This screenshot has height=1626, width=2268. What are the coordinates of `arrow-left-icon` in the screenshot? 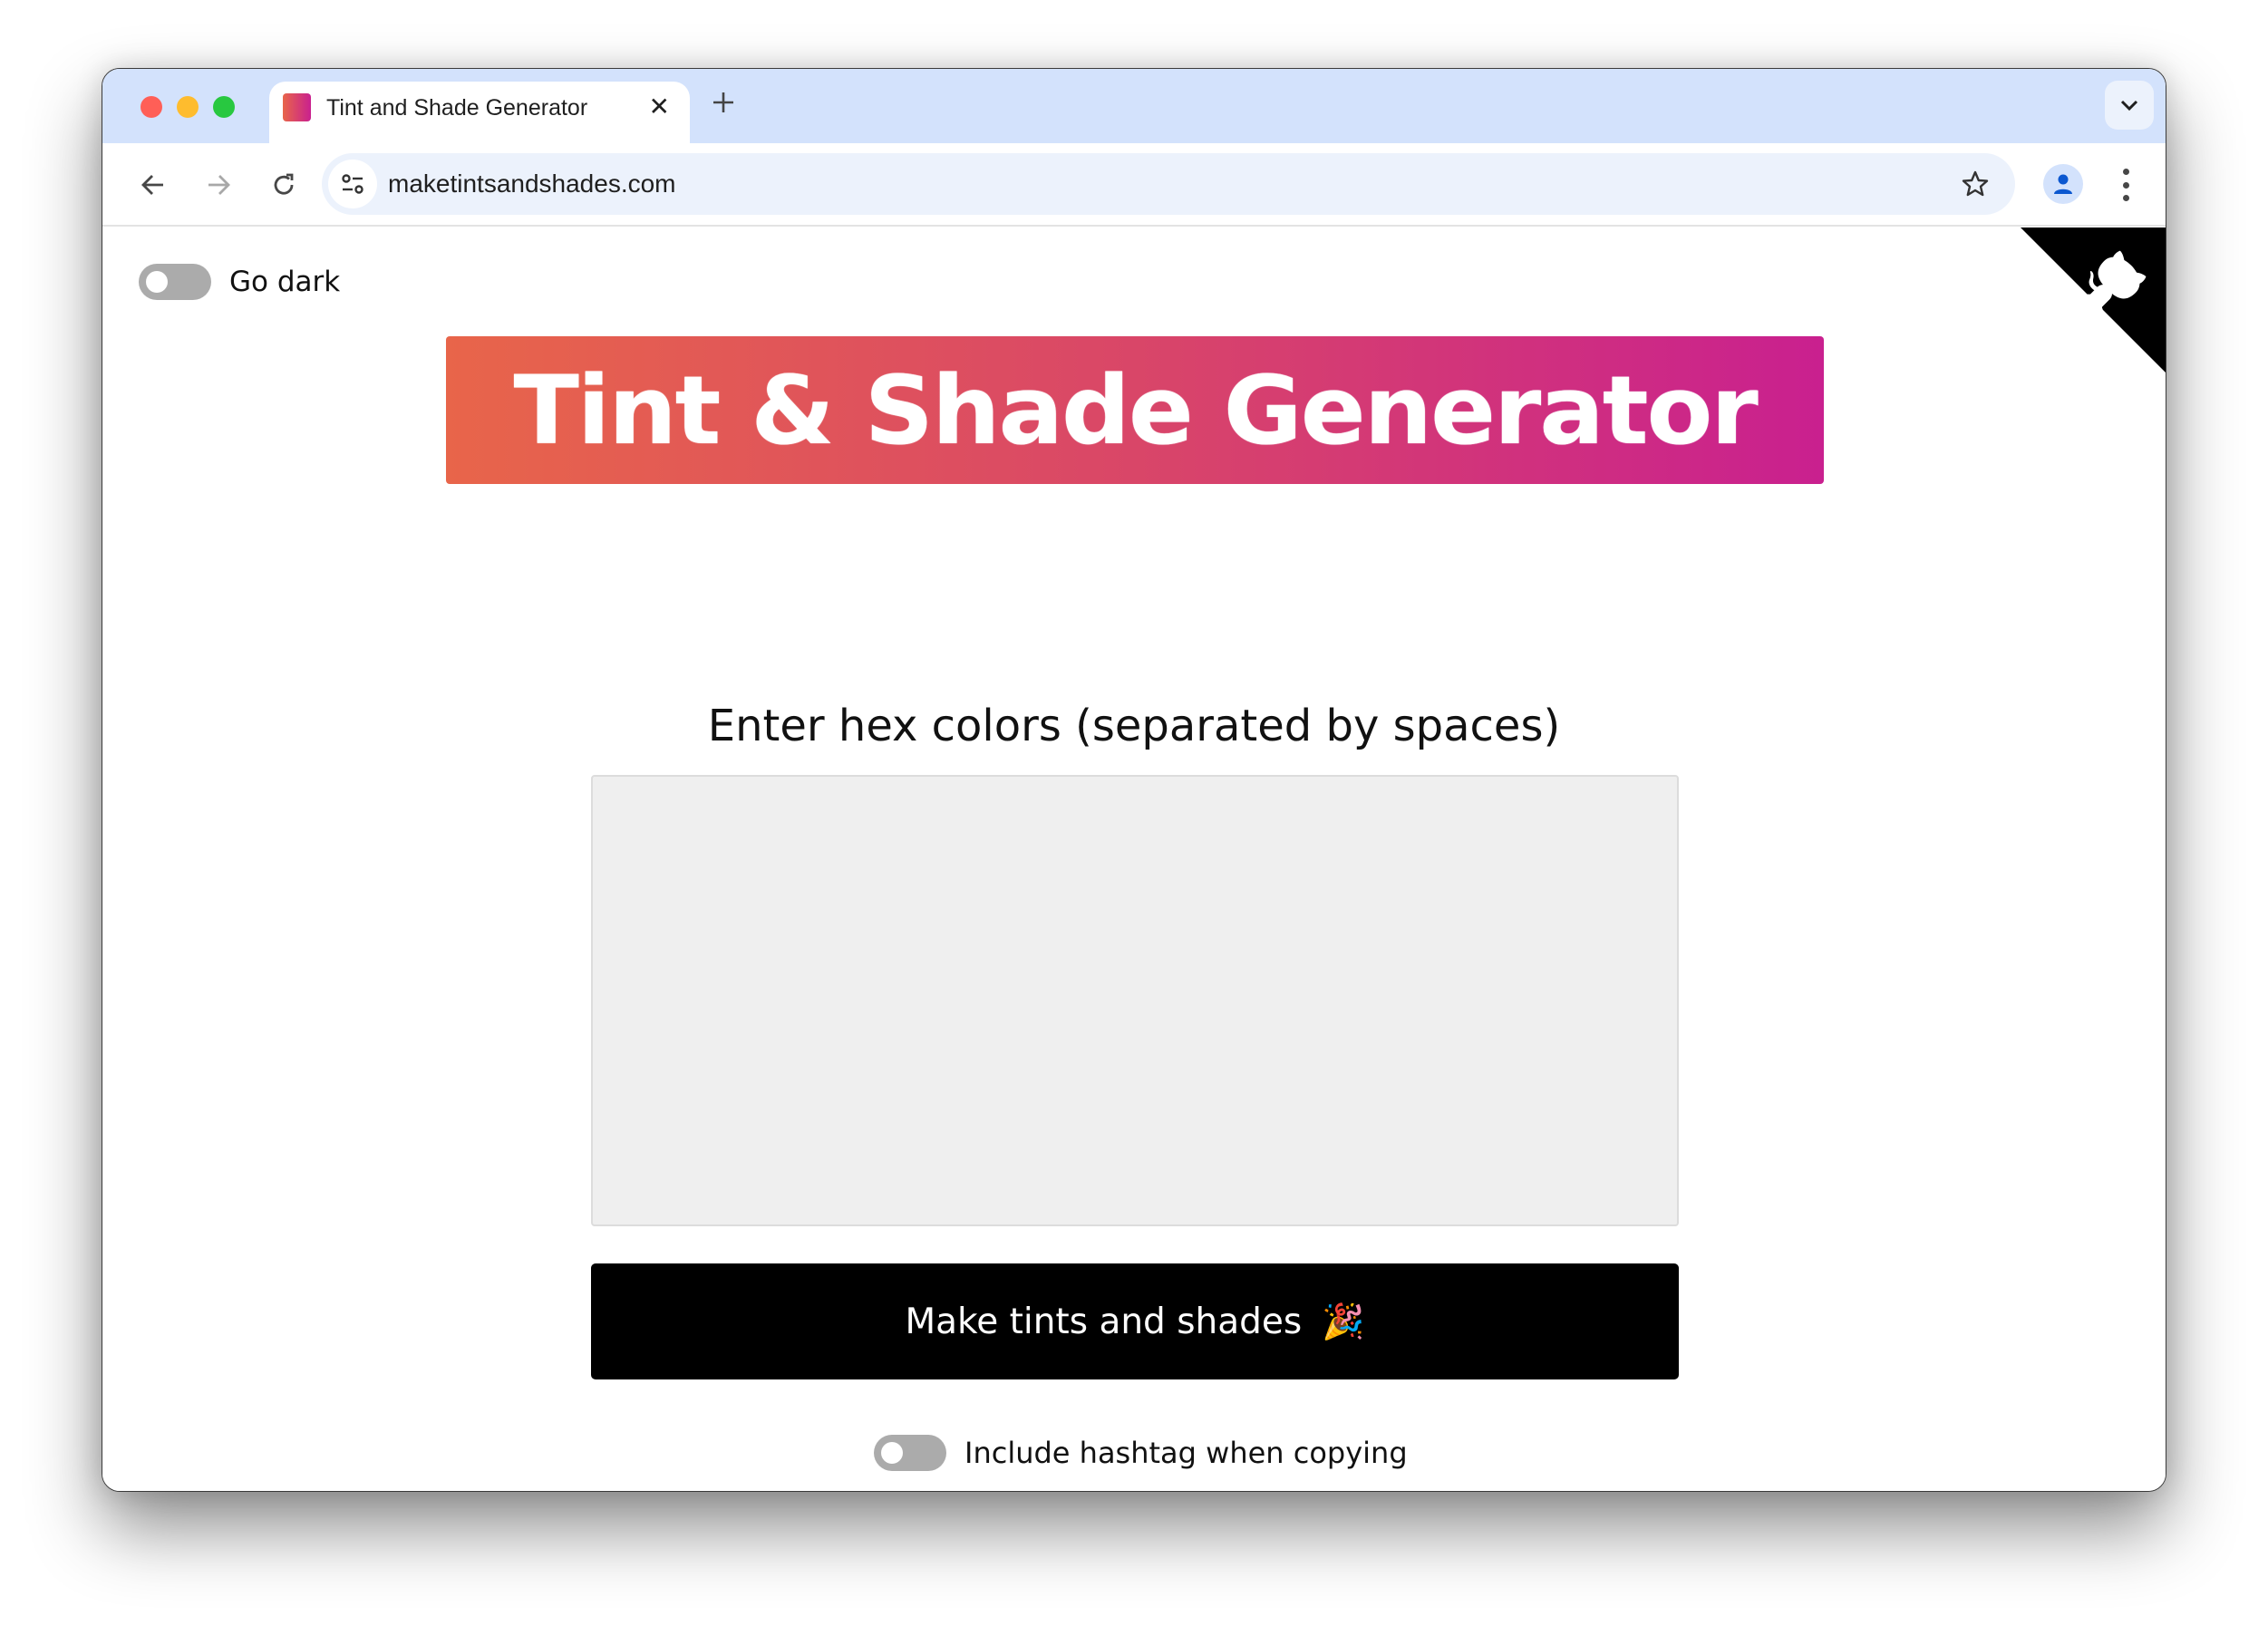 It's located at (152, 185).